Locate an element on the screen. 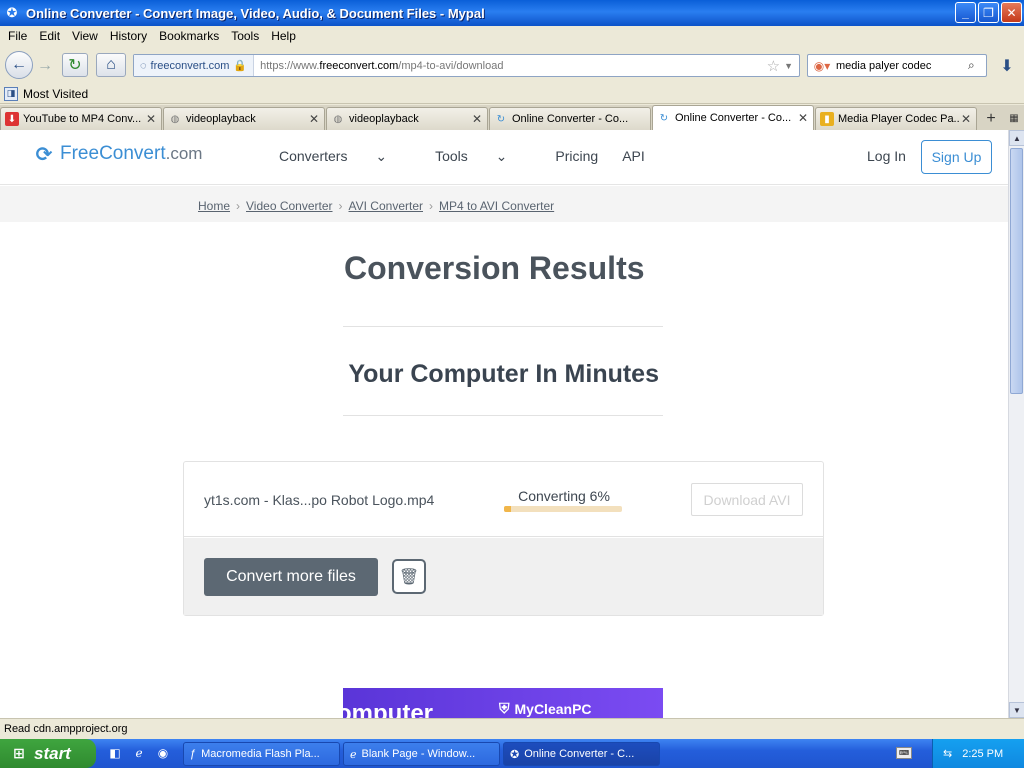 This screenshot has width=1024, height=768. logo-main: FreeConvert is located at coordinates (113, 153).